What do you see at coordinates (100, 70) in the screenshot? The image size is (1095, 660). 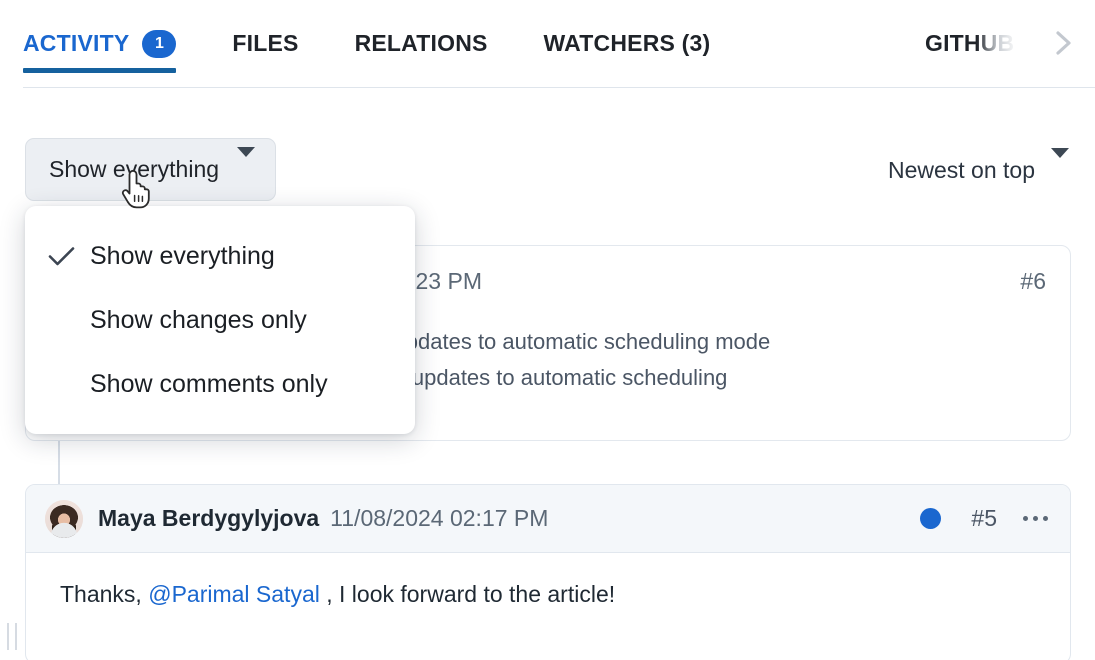 I see `tab-active-underline` at bounding box center [100, 70].